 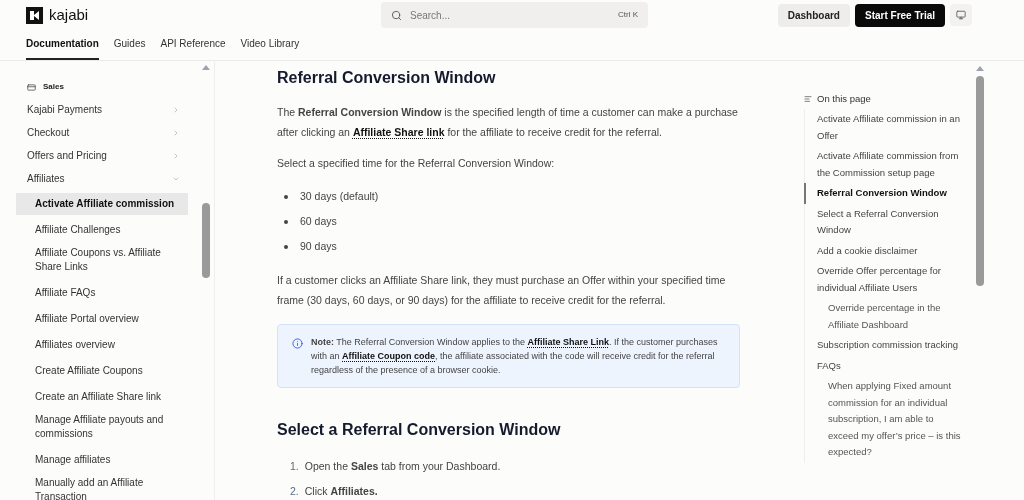 What do you see at coordinates (387, 78) in the screenshot?
I see `section-title: Referral Conversion Window` at bounding box center [387, 78].